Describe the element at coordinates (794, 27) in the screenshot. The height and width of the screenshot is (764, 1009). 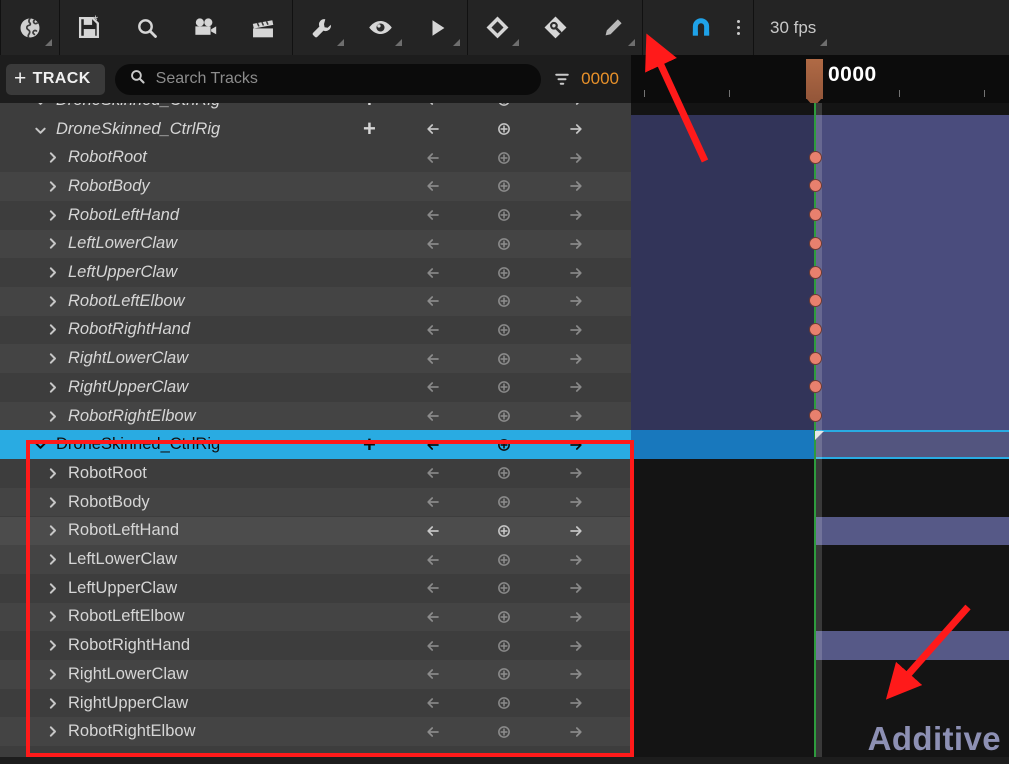
I see `frame-rate-selector: 30 fps` at that location.